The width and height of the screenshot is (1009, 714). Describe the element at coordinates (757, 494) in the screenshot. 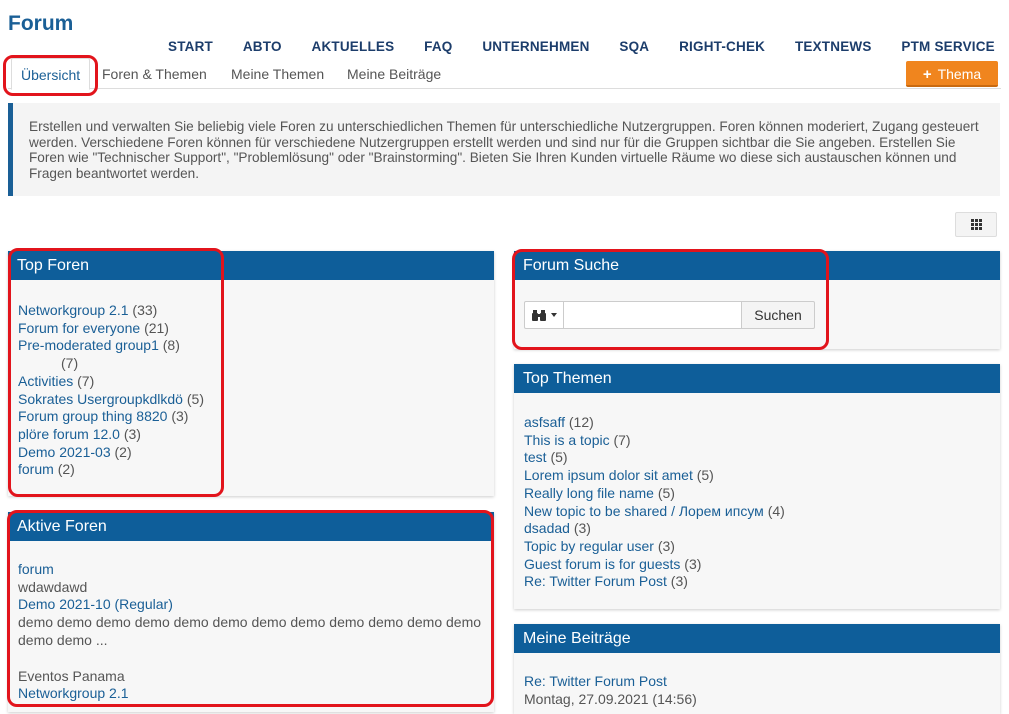

I see `list-item: Really long file name (5)` at that location.